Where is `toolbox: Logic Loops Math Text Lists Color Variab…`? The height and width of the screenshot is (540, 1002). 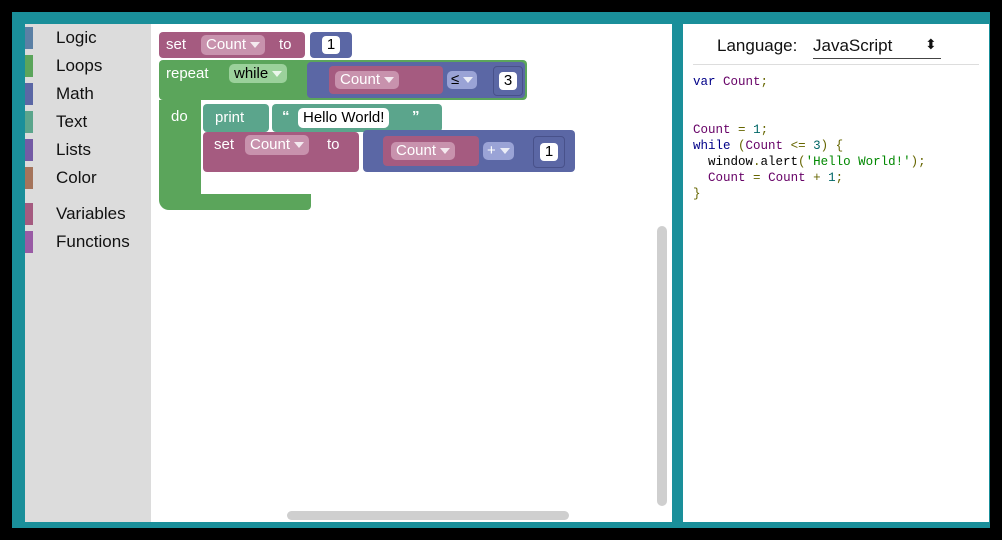
toolbox: Logic Loops Math Text Lists Color Variab… is located at coordinates (88, 273).